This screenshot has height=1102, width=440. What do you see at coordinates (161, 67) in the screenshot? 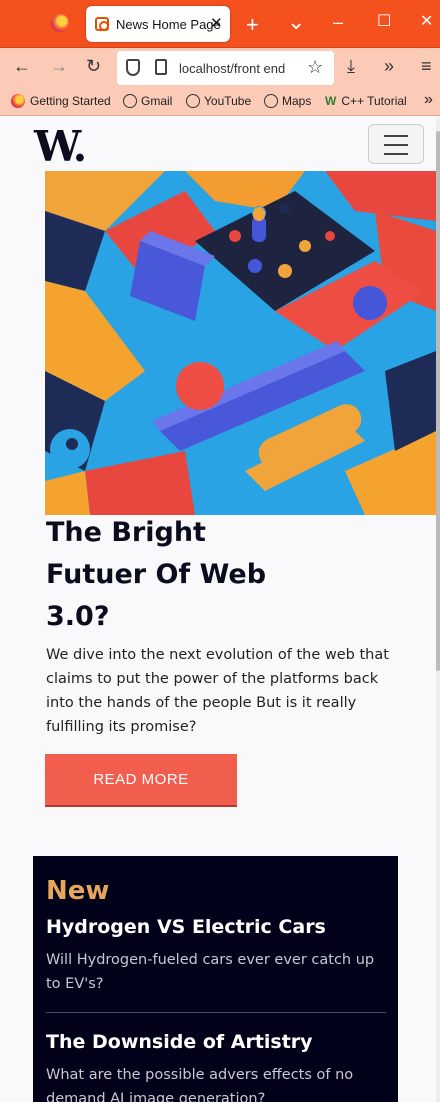
I see `page-info-icon` at bounding box center [161, 67].